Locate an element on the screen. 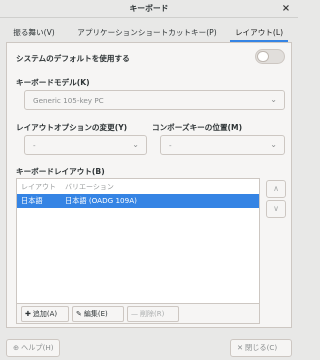 The image size is (320, 360). list-header: レイアウト バリエーション is located at coordinates (138, 186).